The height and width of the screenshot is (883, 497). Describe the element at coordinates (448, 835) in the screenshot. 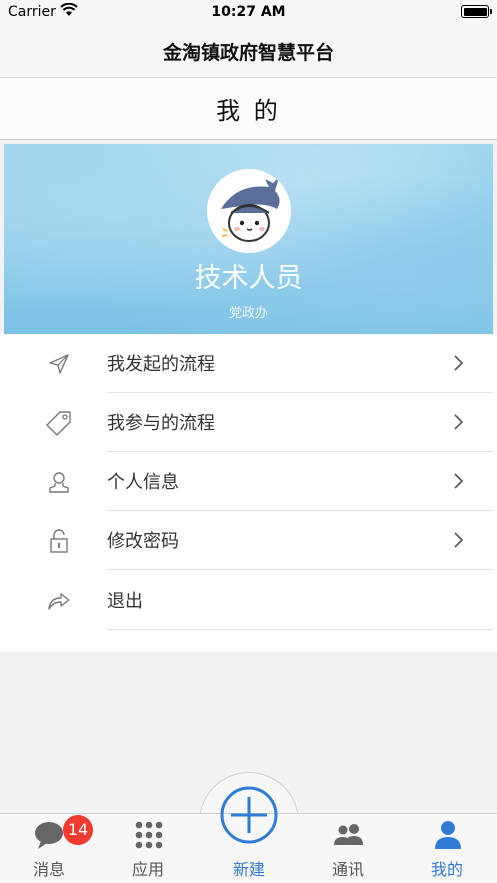

I see `user-profile-icon` at that location.